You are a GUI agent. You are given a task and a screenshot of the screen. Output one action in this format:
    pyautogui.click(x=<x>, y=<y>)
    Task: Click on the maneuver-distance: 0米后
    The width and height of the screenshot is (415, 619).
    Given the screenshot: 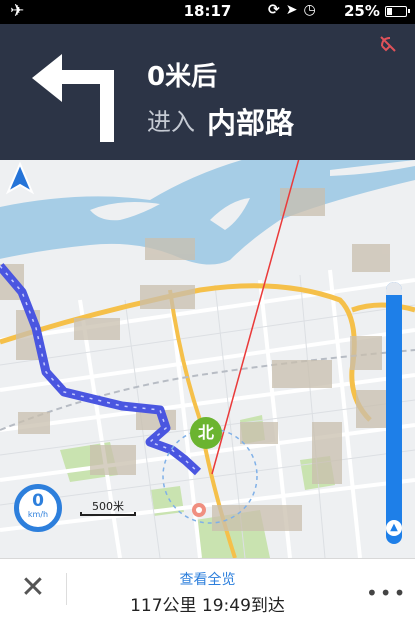 What is the action you would take?
    pyautogui.click(x=182, y=77)
    